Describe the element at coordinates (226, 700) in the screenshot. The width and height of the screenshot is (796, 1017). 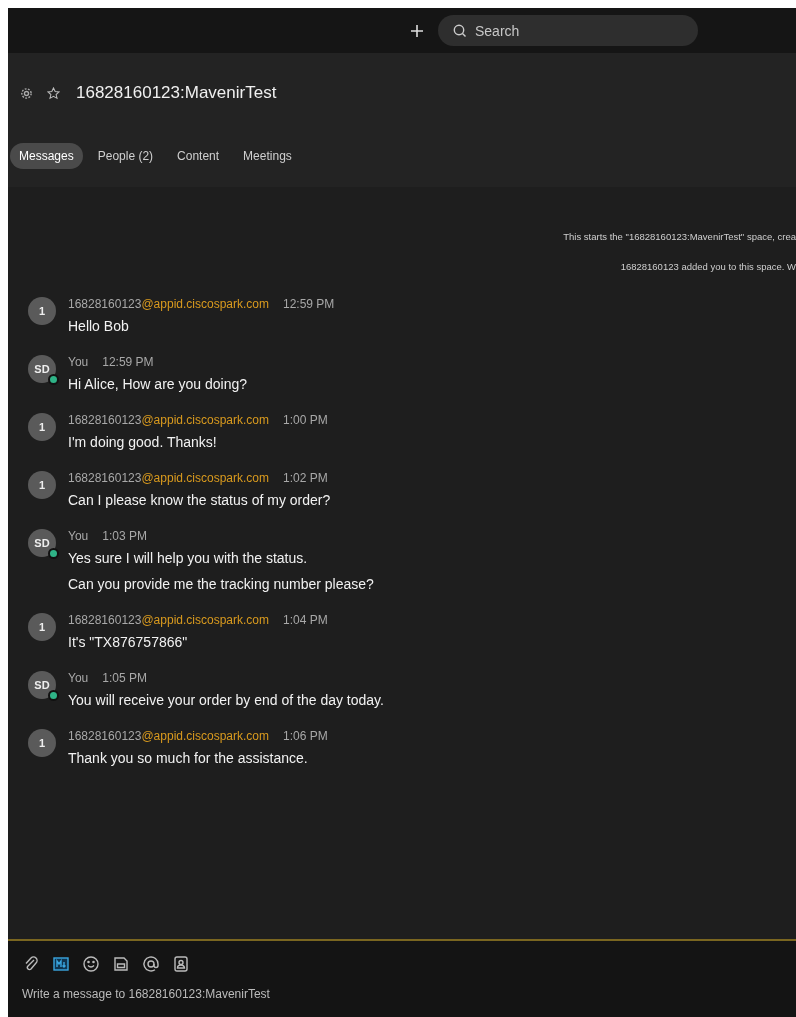
I see `message-text: You will receive your order by end of the day today.` at that location.